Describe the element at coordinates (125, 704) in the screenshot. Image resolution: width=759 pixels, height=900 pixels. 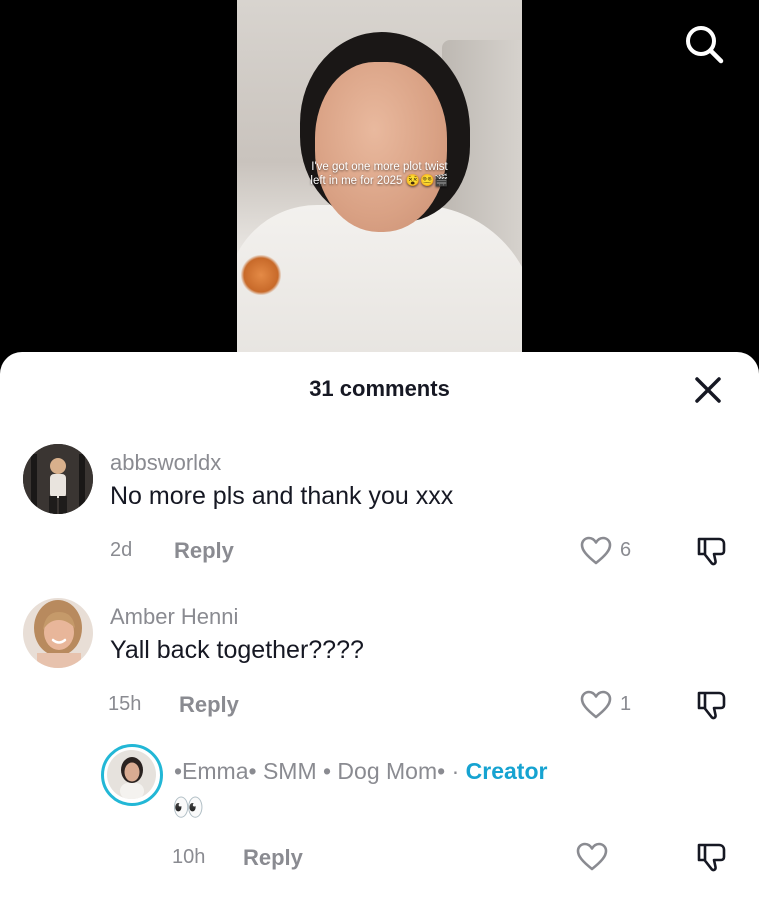
I see `comment-timestamp: 15h` at that location.